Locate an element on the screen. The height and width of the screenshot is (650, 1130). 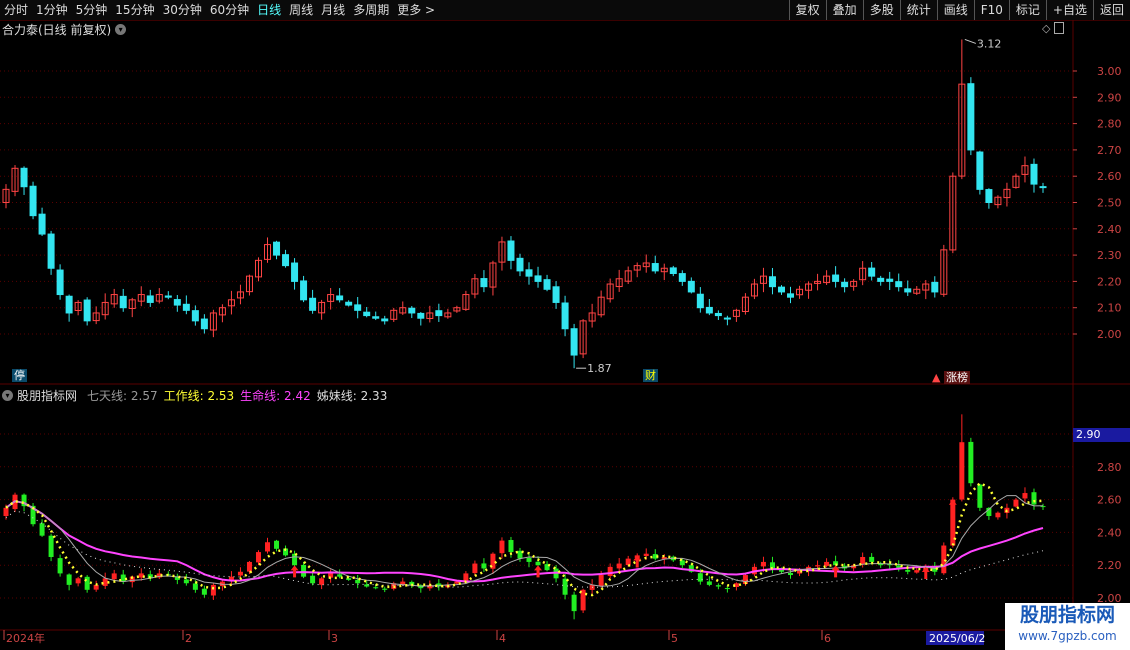
indicator-values: 七天线: 2.57 工作线: 2.53 生命线: 2.42 姊妹线: 2.33 is located at coordinates (234, 395).